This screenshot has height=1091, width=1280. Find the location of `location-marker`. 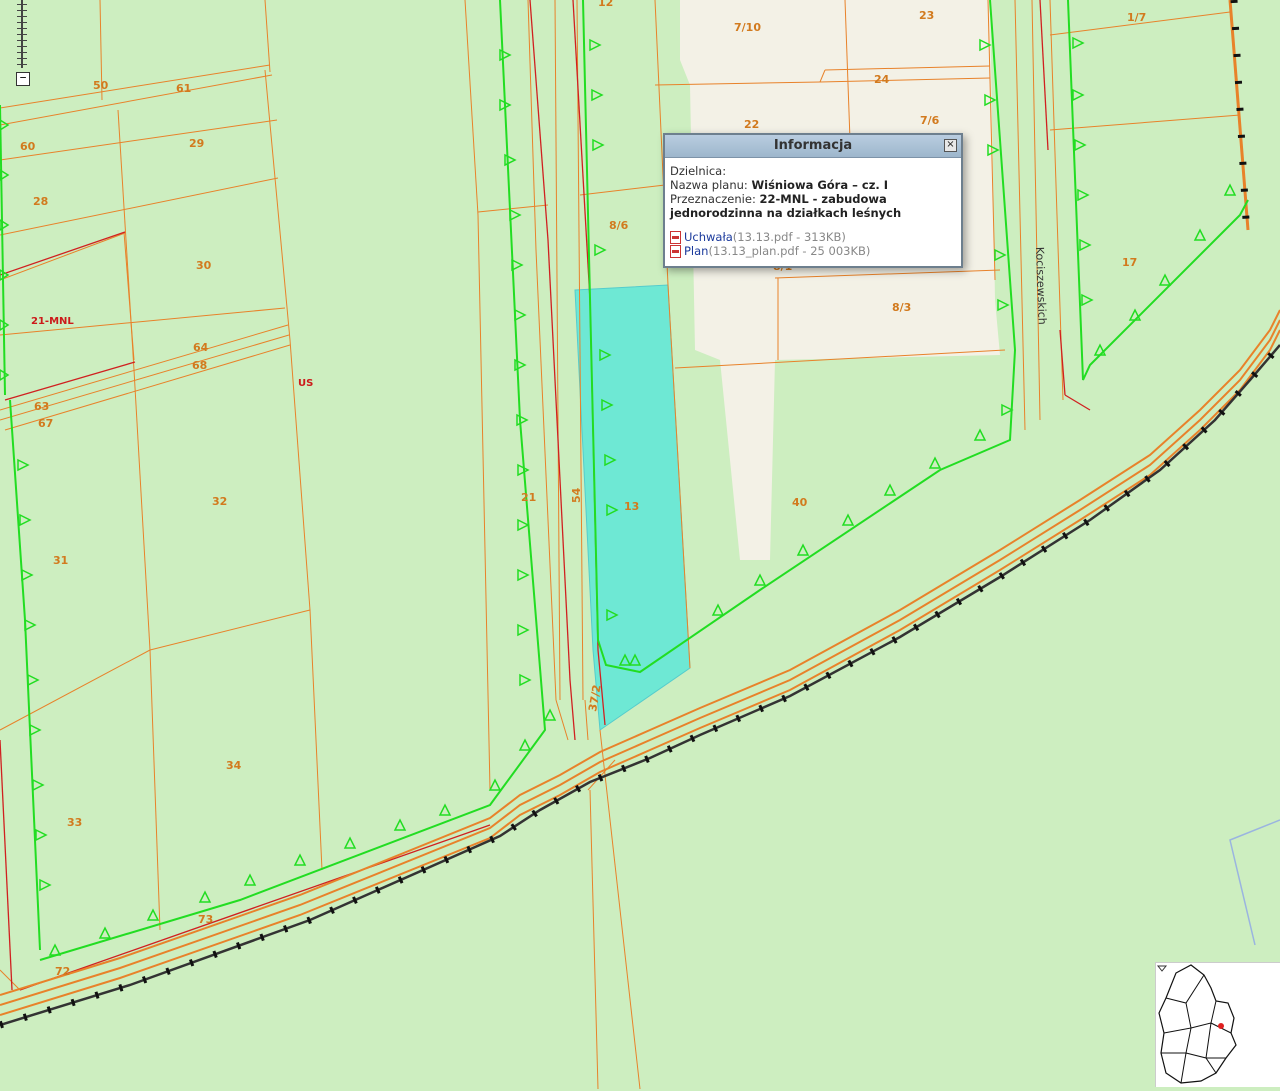

location-marker is located at coordinates (1221, 1026).